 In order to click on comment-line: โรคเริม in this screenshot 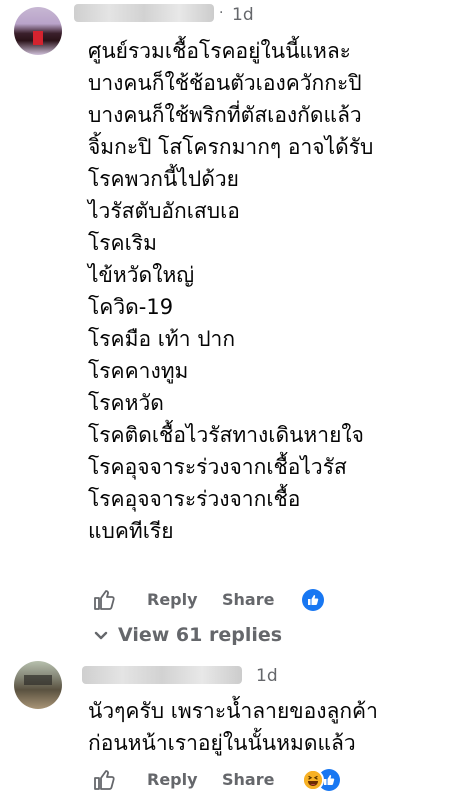, I will do `click(122, 243)`.